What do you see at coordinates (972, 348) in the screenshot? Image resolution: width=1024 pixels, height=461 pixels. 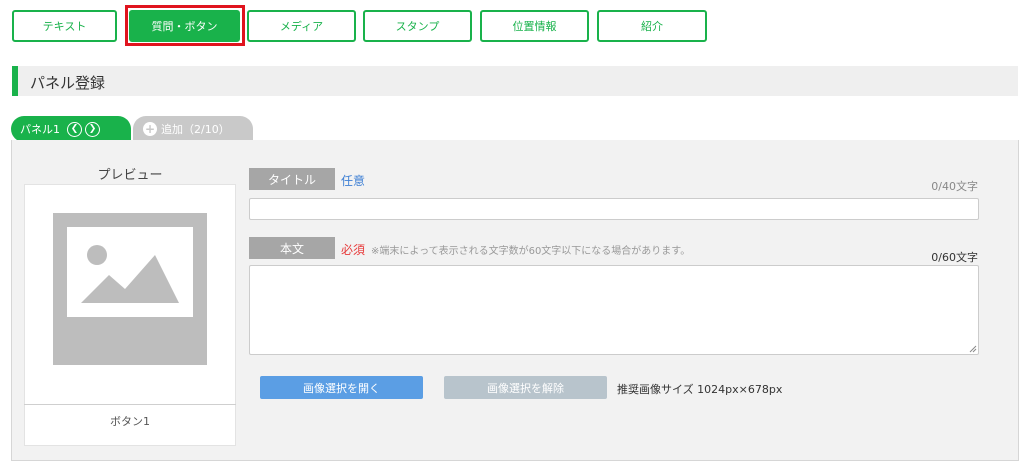 I see `resize-handle-icon` at bounding box center [972, 348].